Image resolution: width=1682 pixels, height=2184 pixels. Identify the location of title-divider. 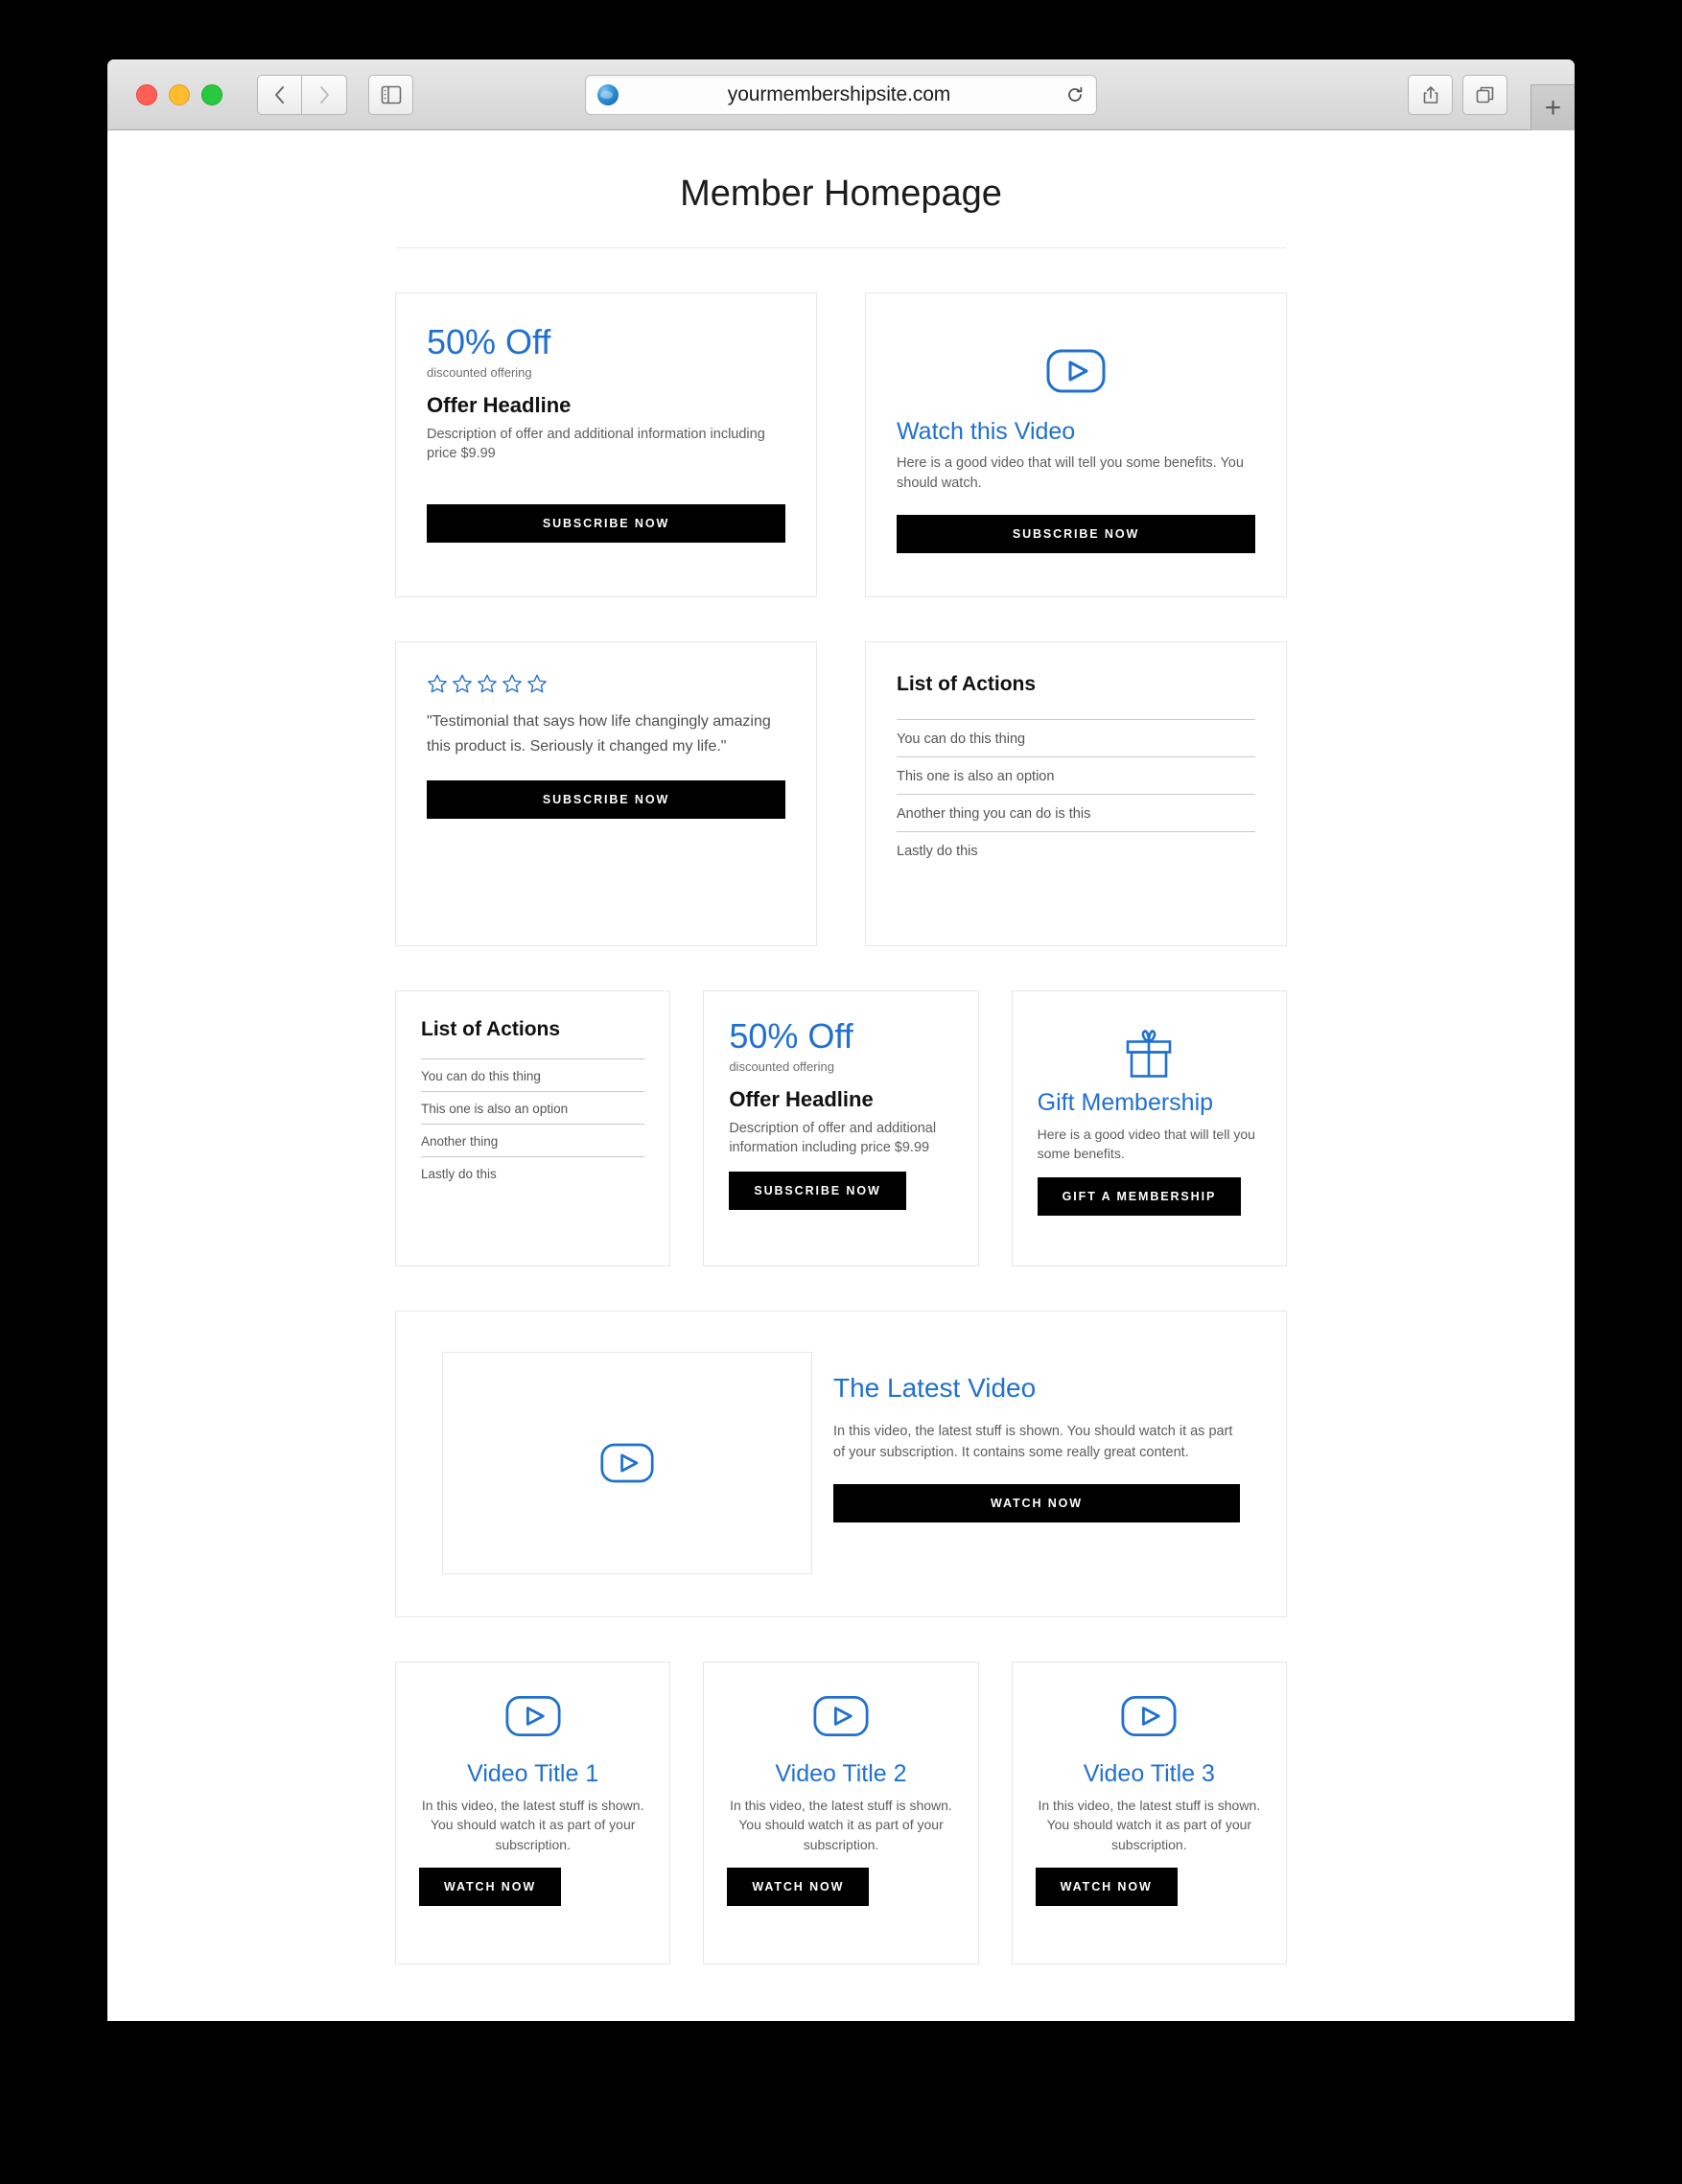
(841, 247).